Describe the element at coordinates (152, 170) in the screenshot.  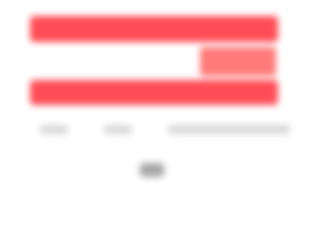
I see `bottom-mark` at that location.